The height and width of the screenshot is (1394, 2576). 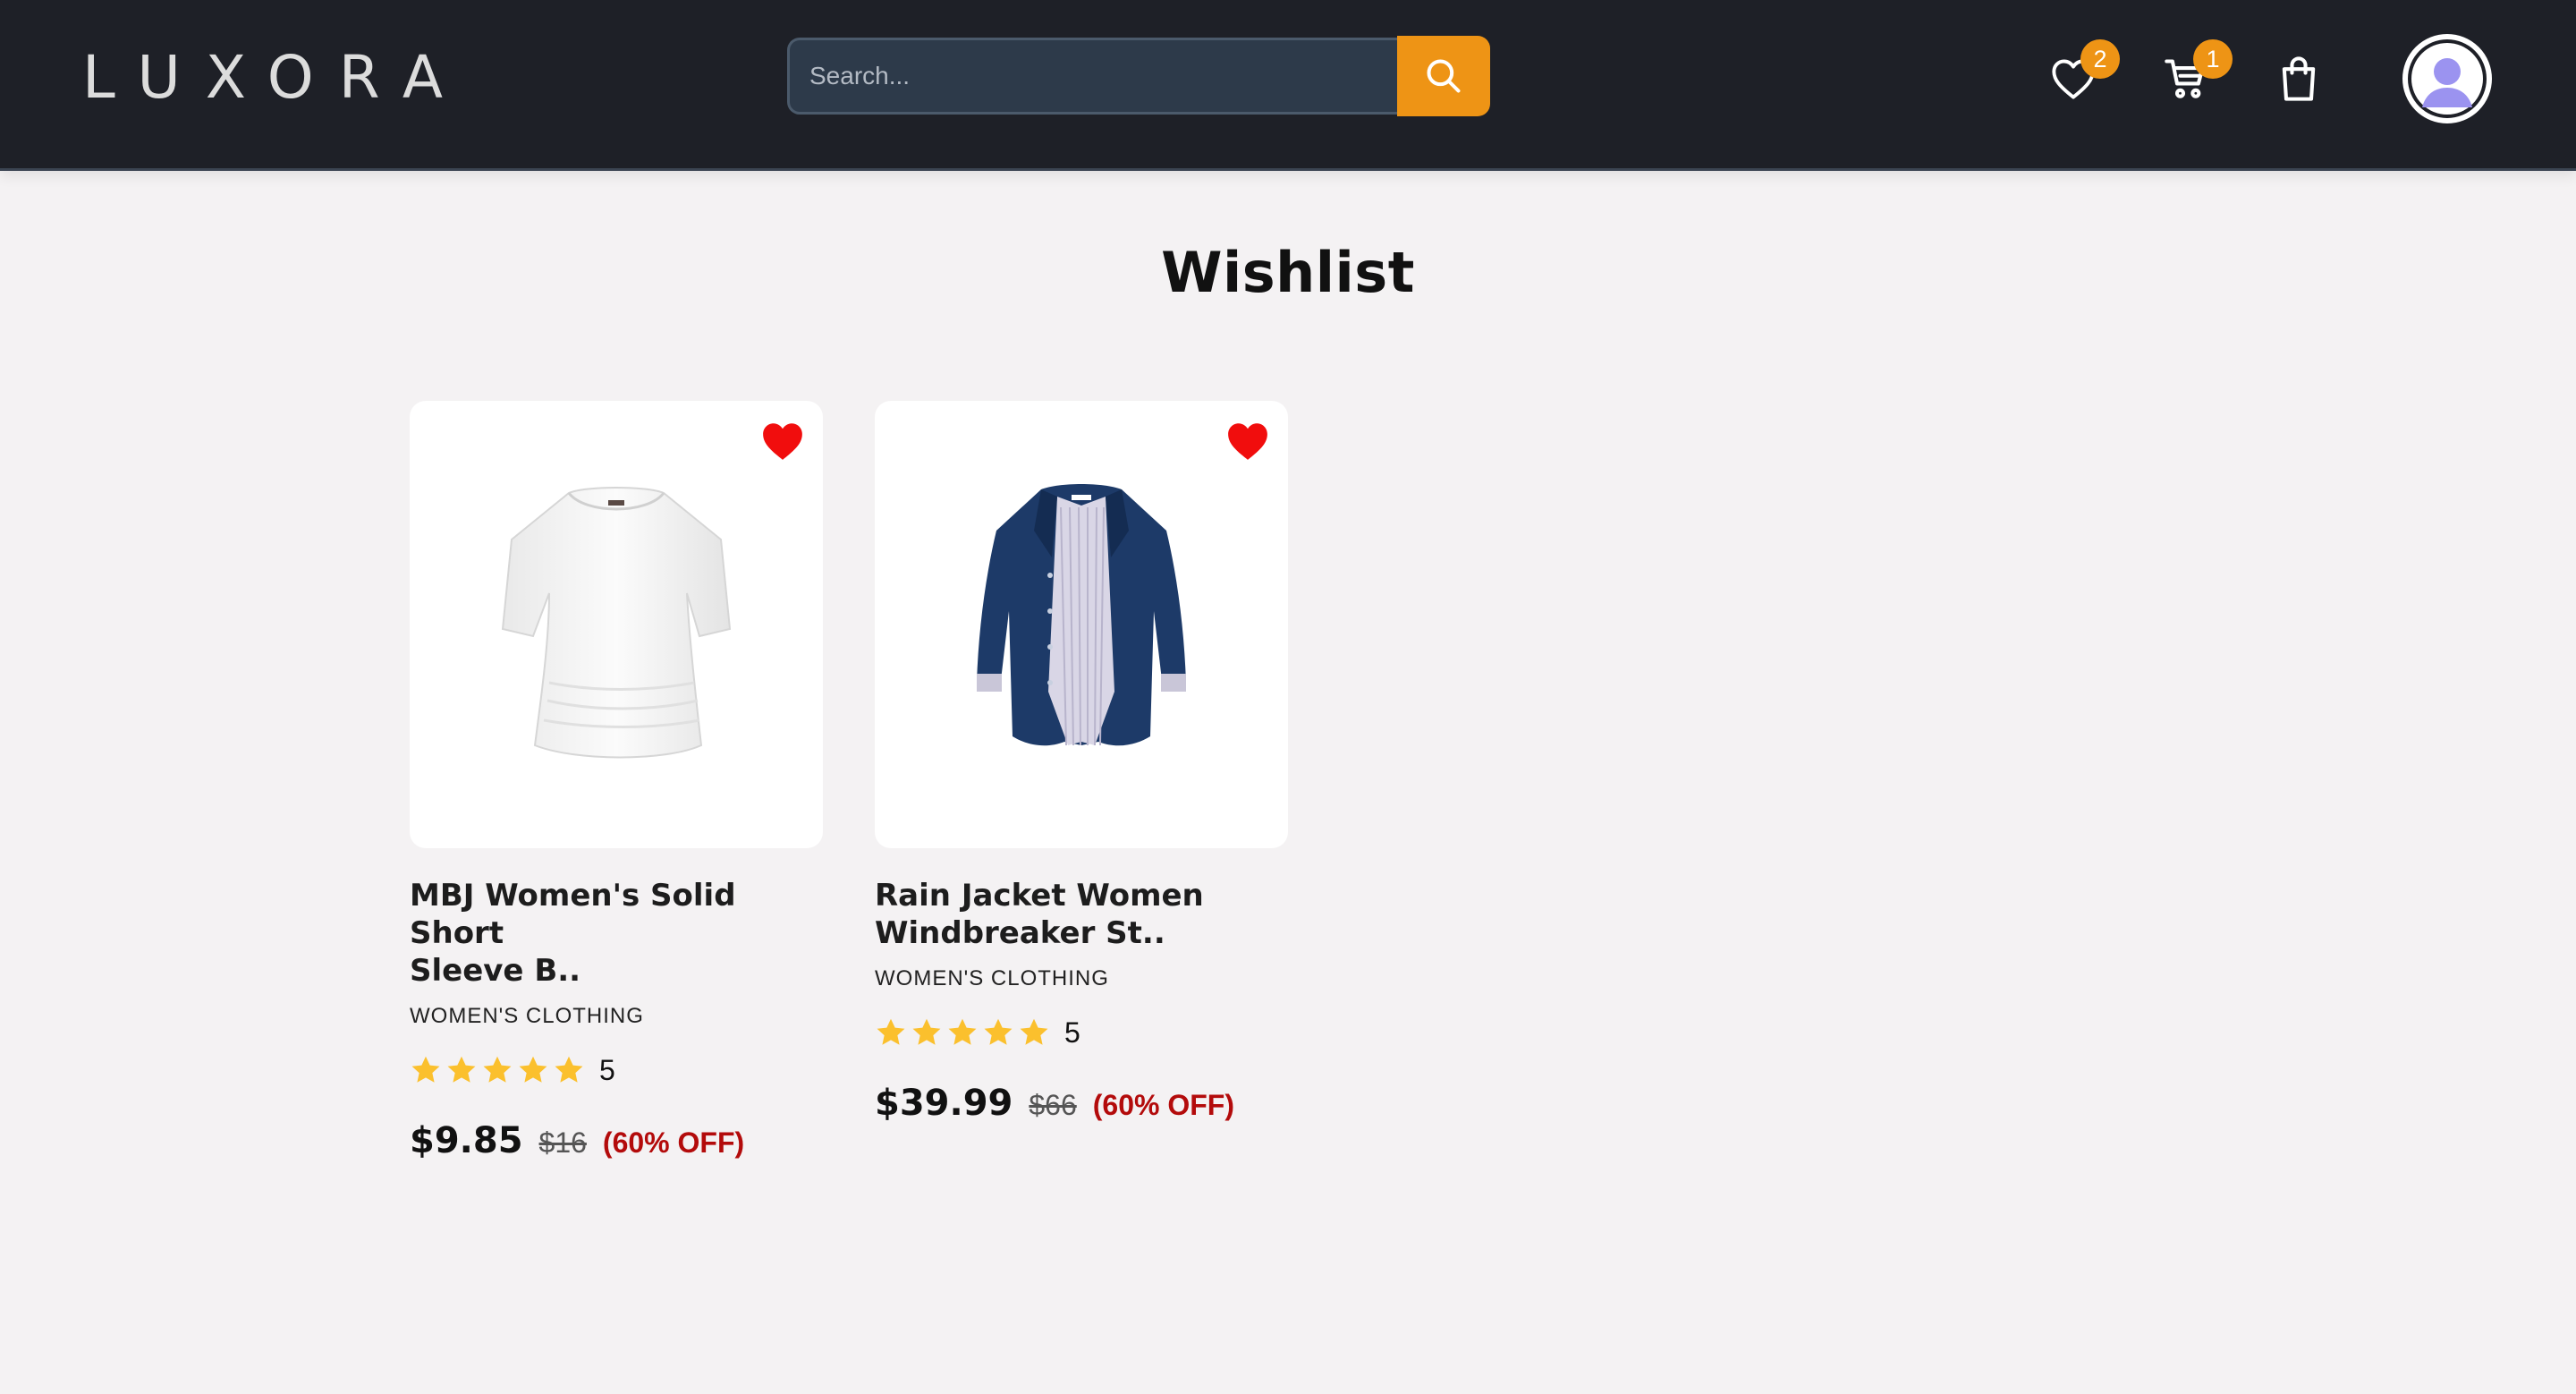 I want to click on orders-button, so click(x=2299, y=79).